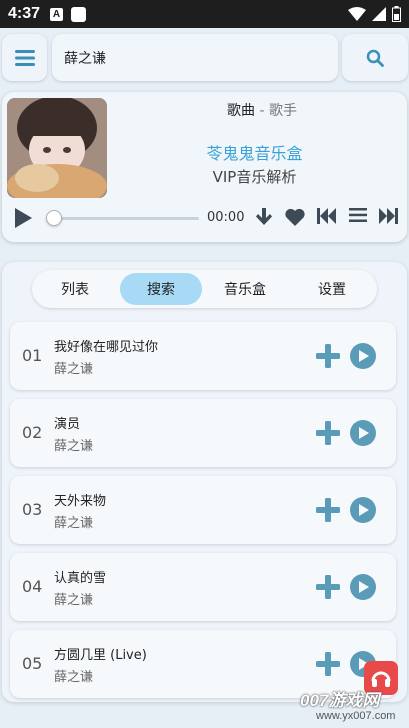 This screenshot has width=409, height=728. I want to click on current-time: 00:00, so click(226, 217).